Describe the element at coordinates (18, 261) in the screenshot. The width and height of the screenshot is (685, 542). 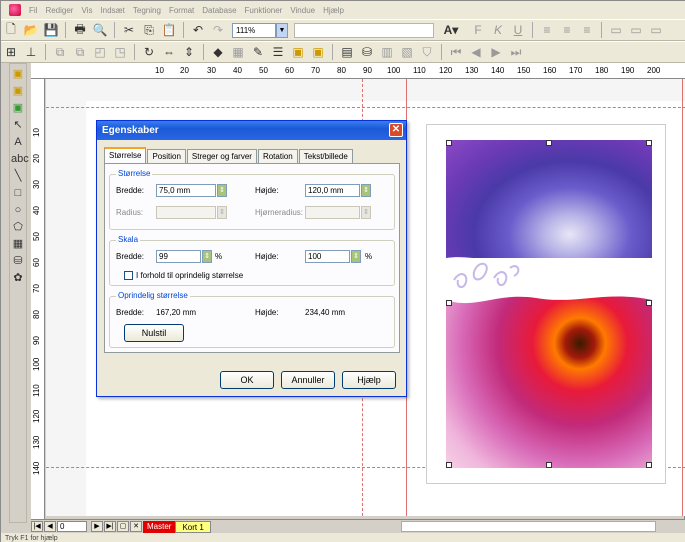
I see `database-tool-icon: ⛁` at that location.